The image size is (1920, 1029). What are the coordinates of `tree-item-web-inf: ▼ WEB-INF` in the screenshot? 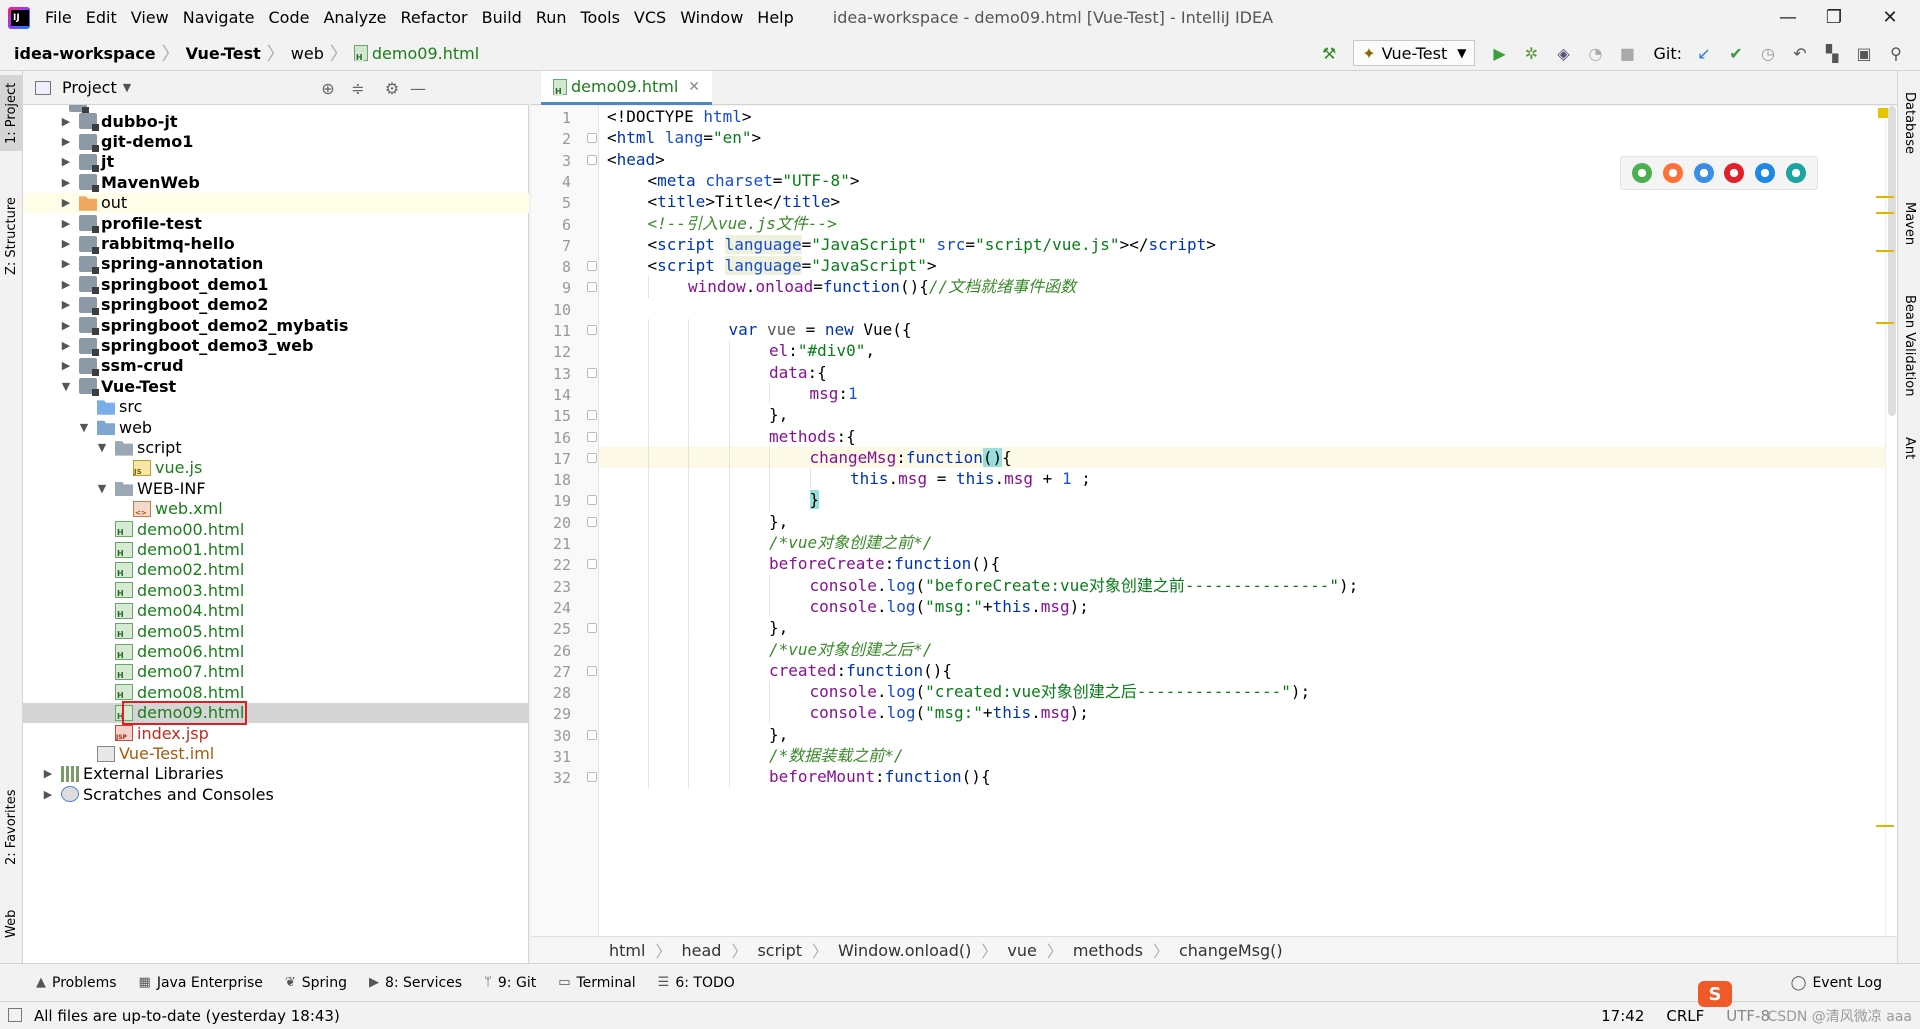 It's located at (276, 488).